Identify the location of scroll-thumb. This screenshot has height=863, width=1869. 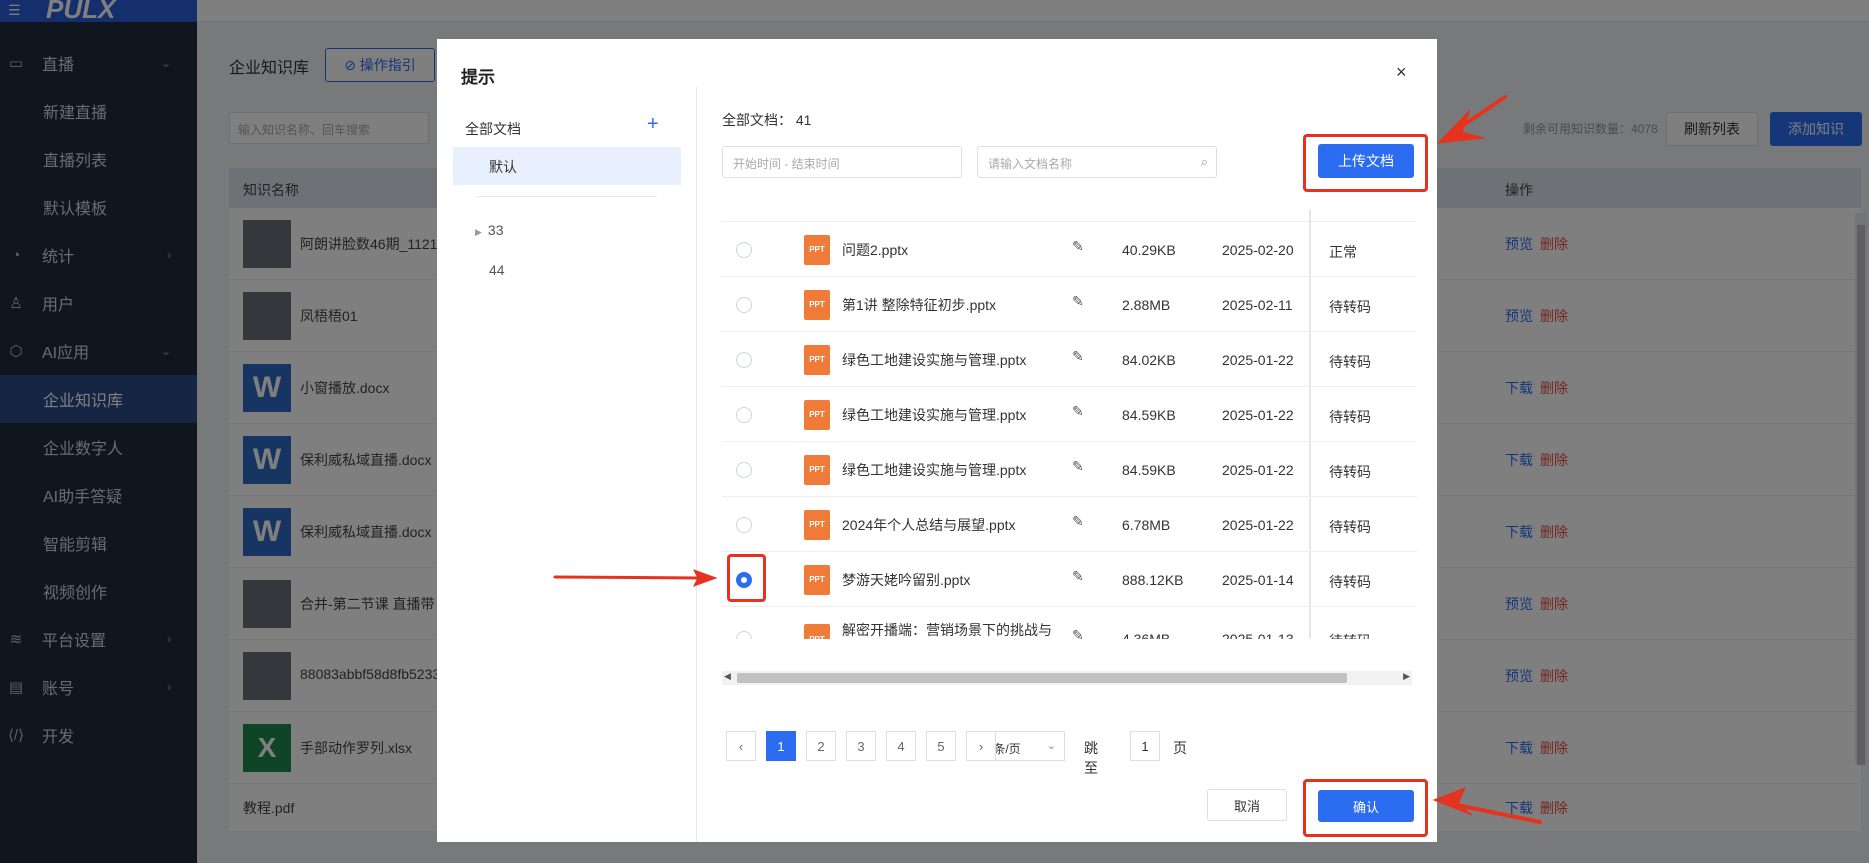
(1042, 678).